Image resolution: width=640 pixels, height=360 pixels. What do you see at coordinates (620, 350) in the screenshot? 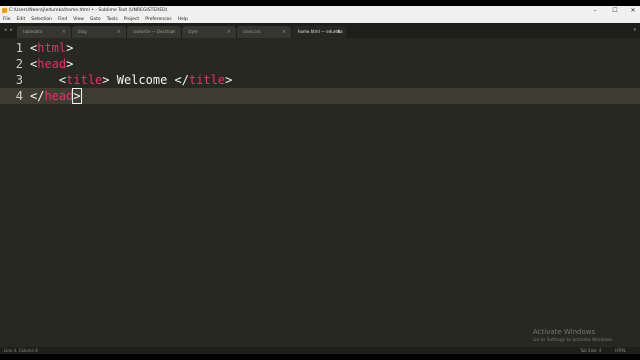
I see `status-syntax: HTML` at bounding box center [620, 350].